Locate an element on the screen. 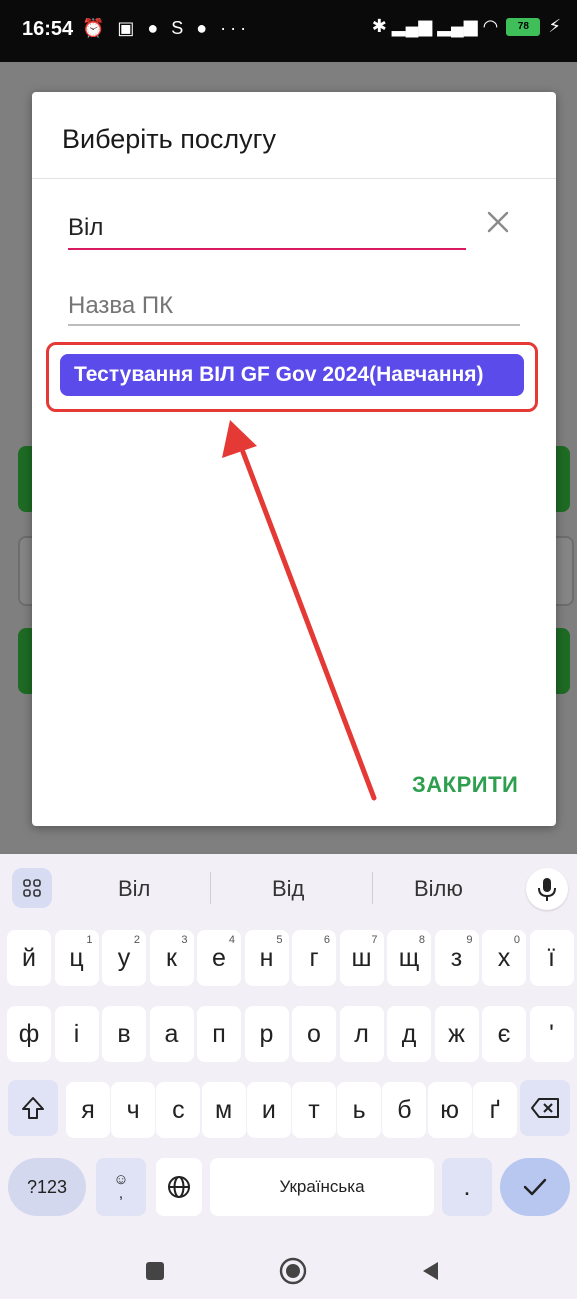 This screenshot has height=1299, width=577. back-icon is located at coordinates (430, 1271).